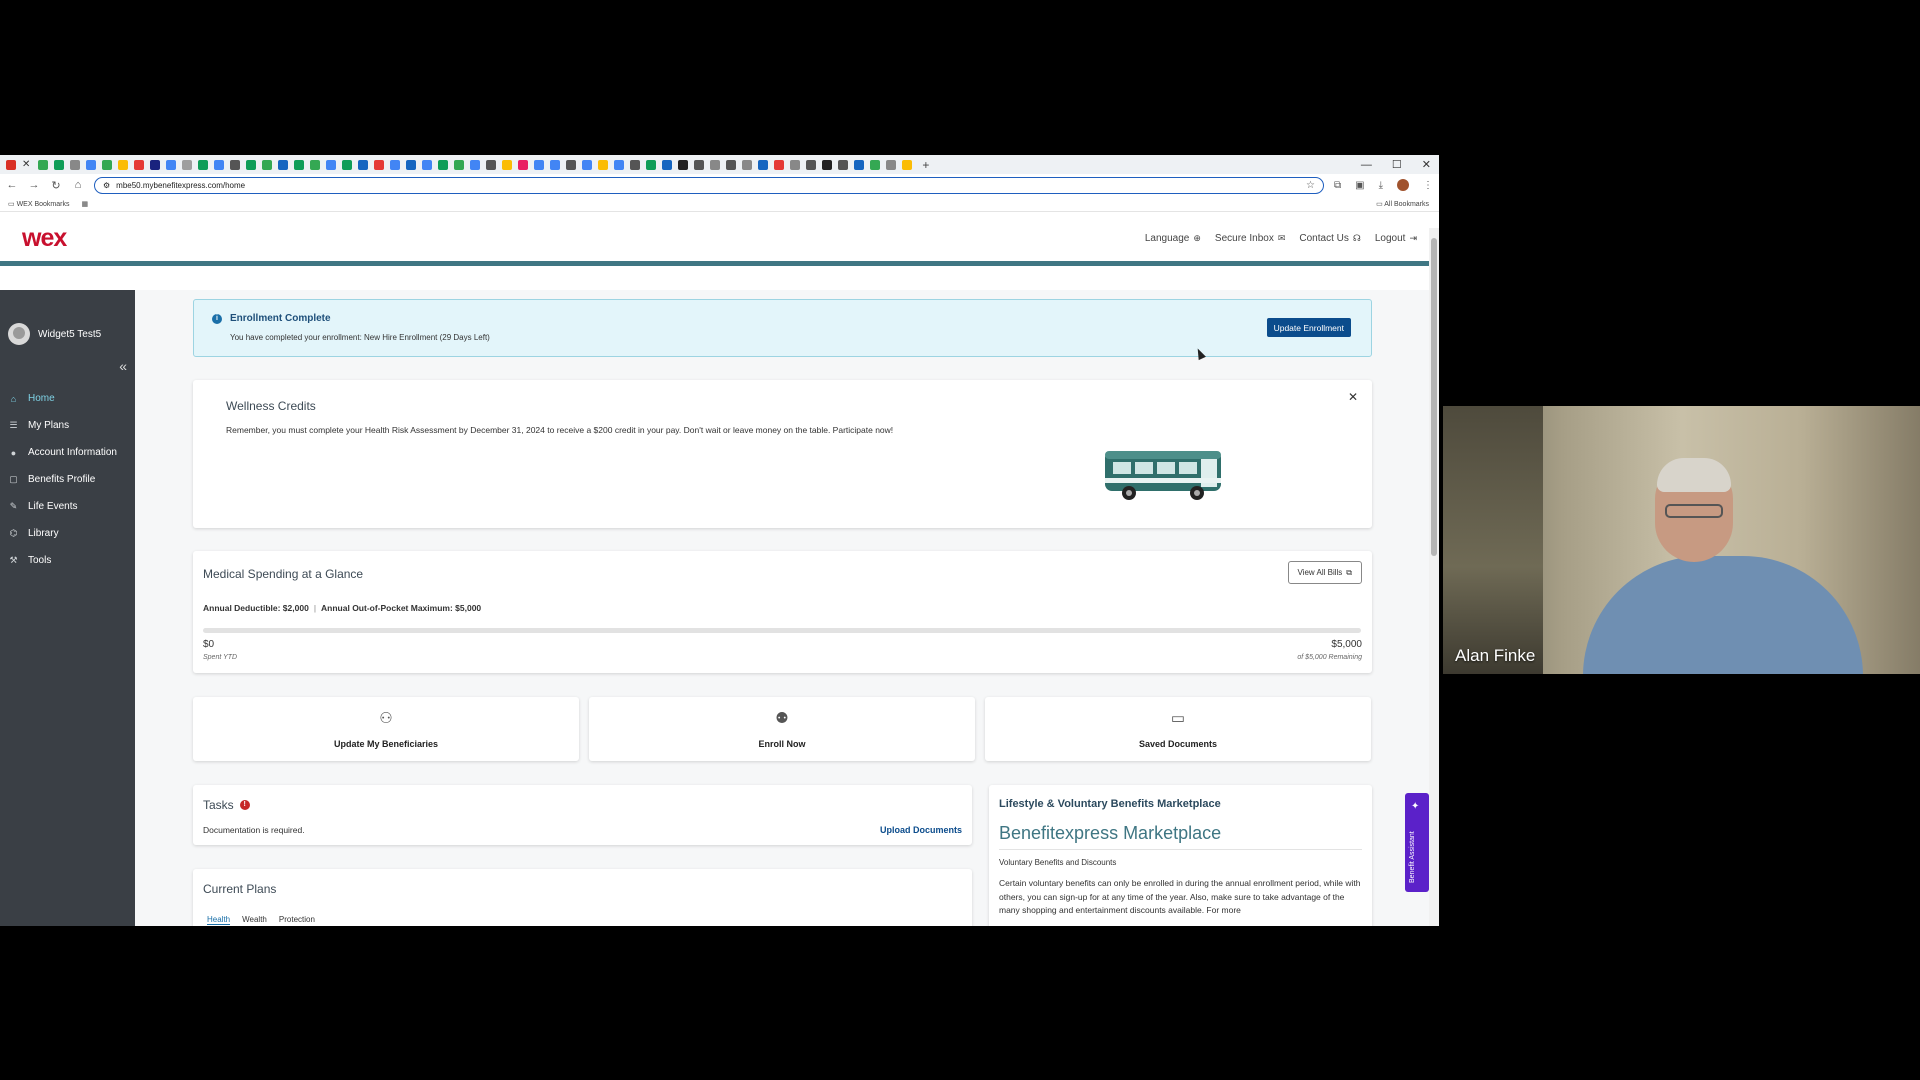 The height and width of the screenshot is (1080, 1920). What do you see at coordinates (26, 164) in the screenshot?
I see `close-tab-icon: ✕` at bounding box center [26, 164].